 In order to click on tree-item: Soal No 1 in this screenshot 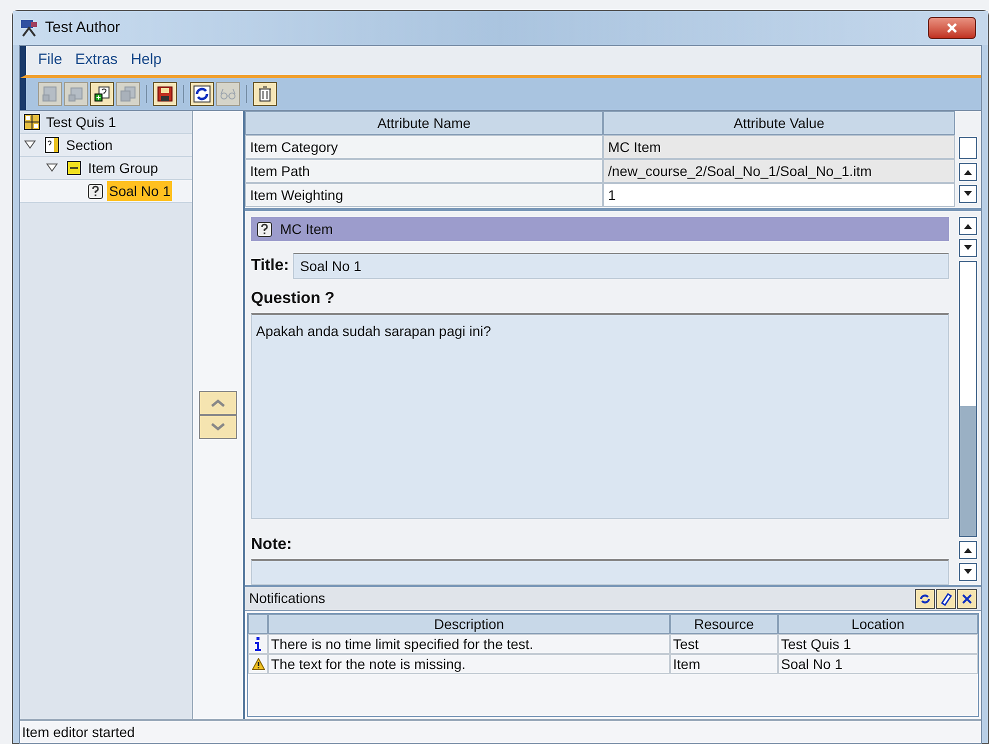, I will do `click(106, 191)`.